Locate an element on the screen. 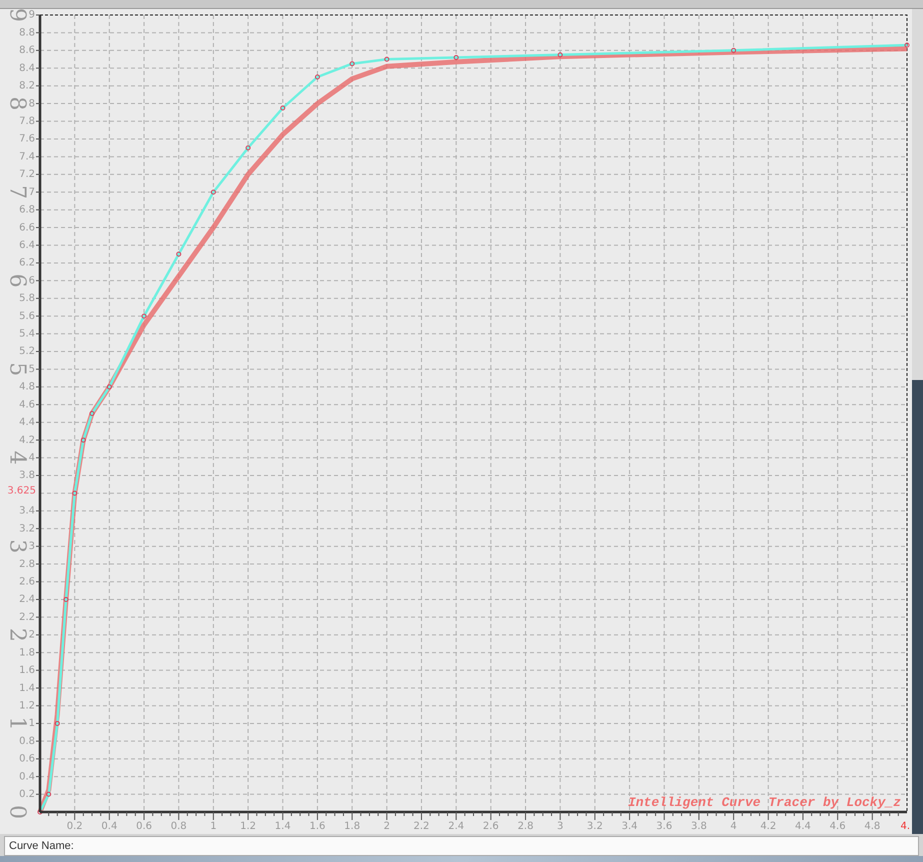 Image resolution: width=923 pixels, height=862 pixels. y-tick-label: 2.4 is located at coordinates (27, 600).